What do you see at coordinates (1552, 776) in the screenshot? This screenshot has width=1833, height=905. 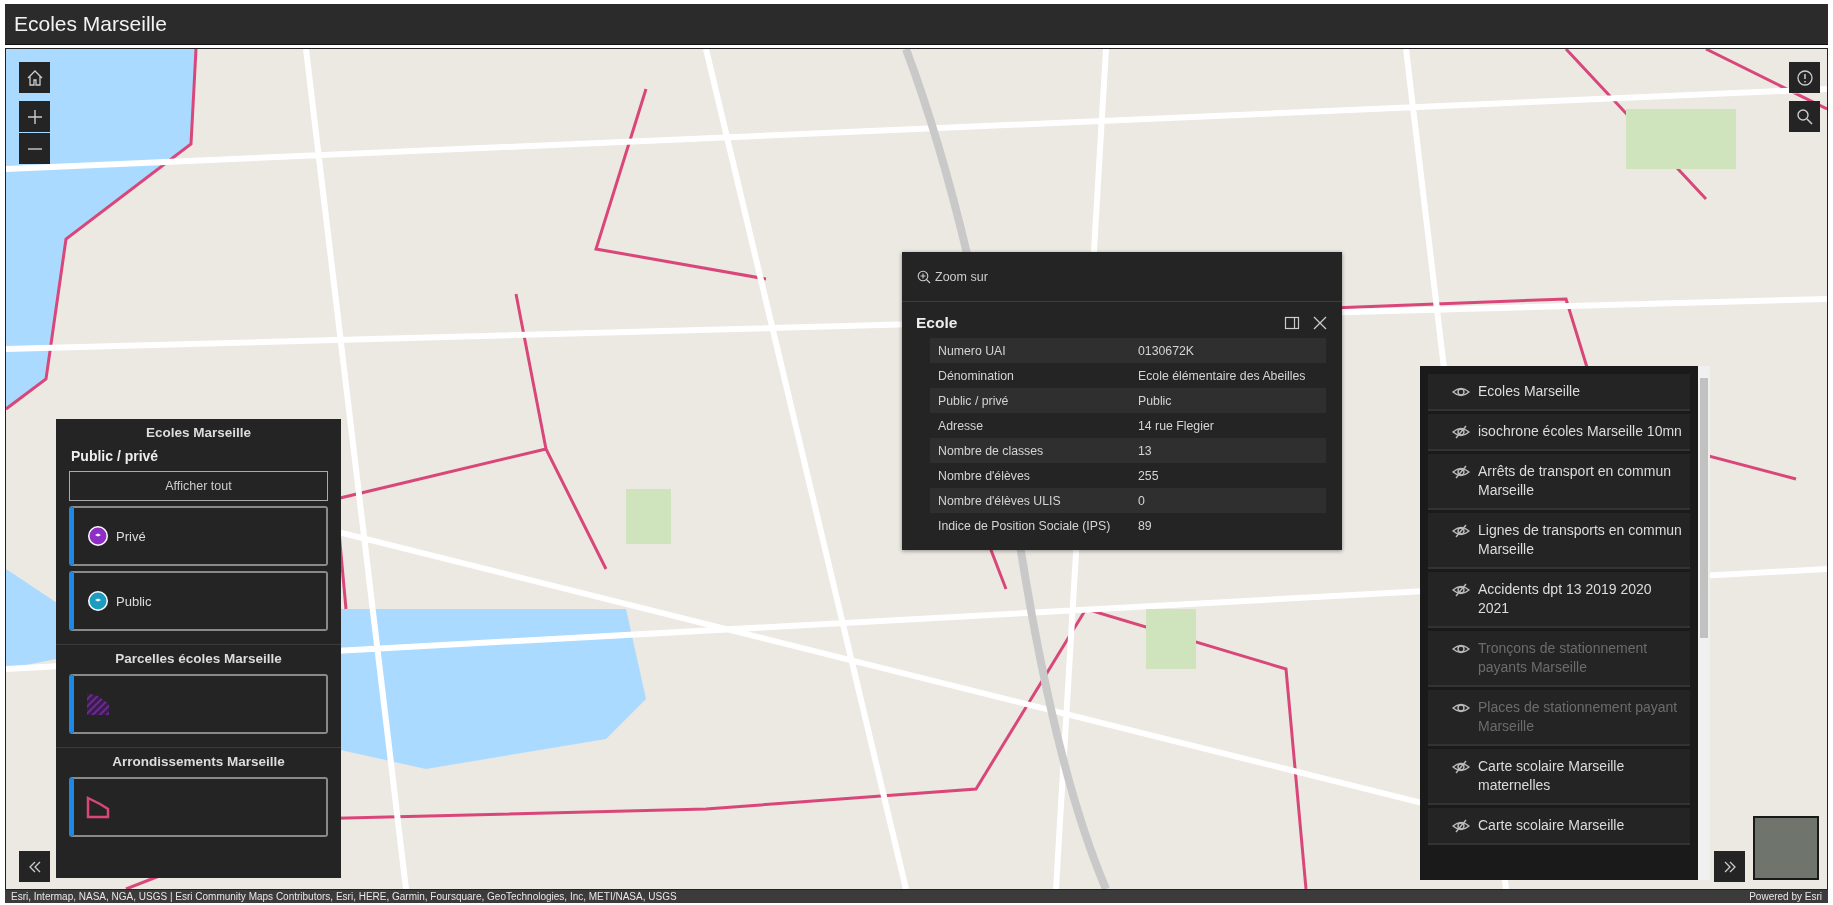 I see `layer-title: Carte scolaire Marseille maternelles` at bounding box center [1552, 776].